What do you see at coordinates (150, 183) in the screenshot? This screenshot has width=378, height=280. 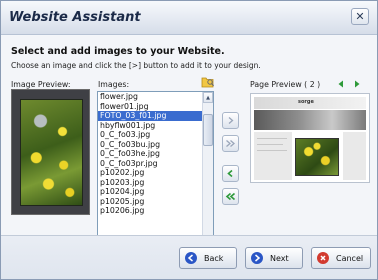 I see `image-list-item: p10203.jpg` at bounding box center [150, 183].